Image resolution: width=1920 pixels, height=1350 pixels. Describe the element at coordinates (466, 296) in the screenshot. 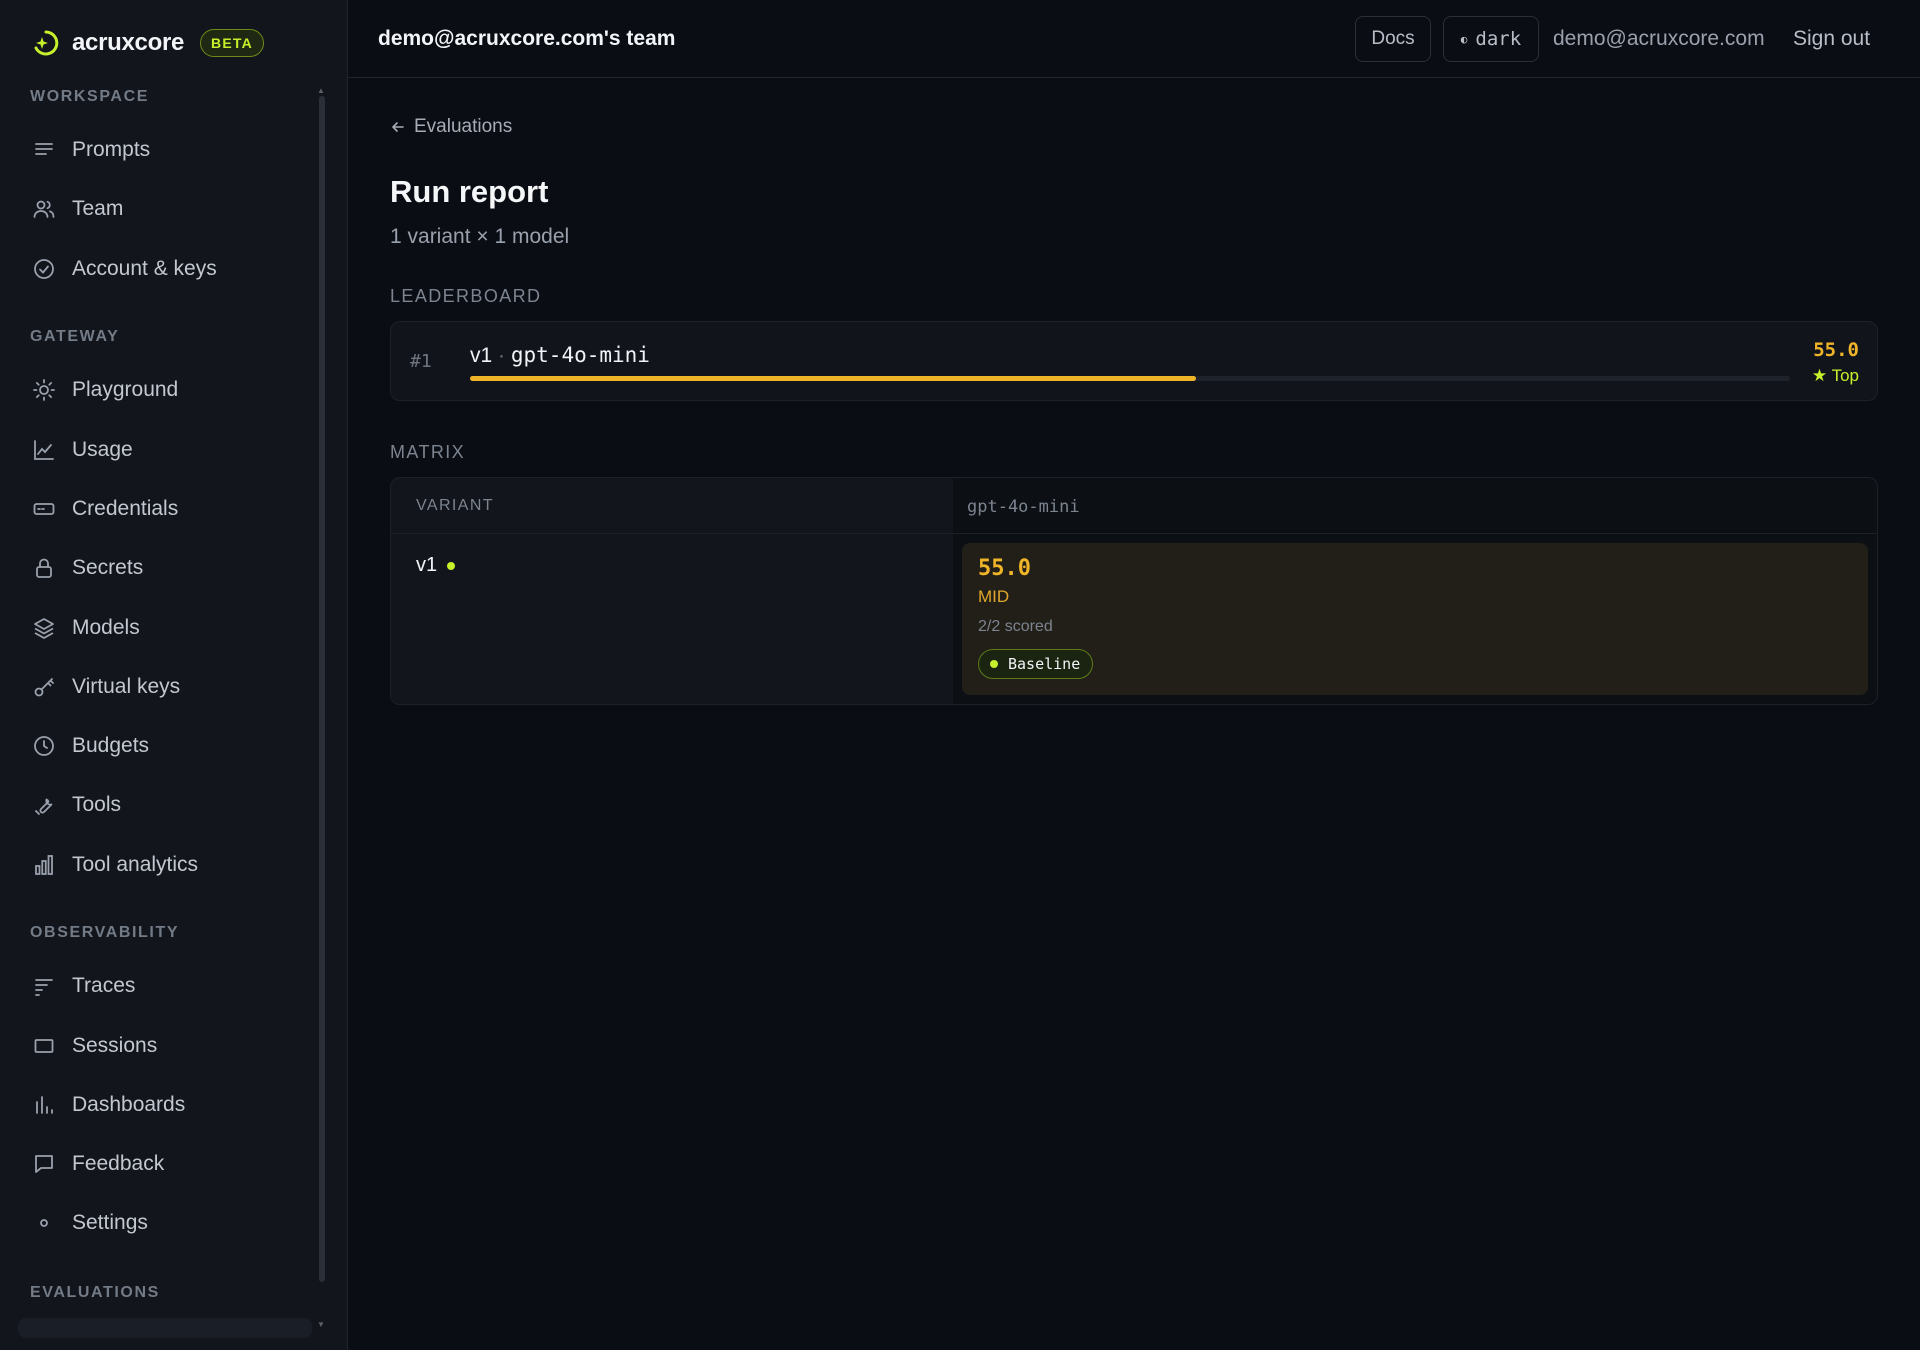

I see `leaderboard-label: LEADERBOARD` at that location.